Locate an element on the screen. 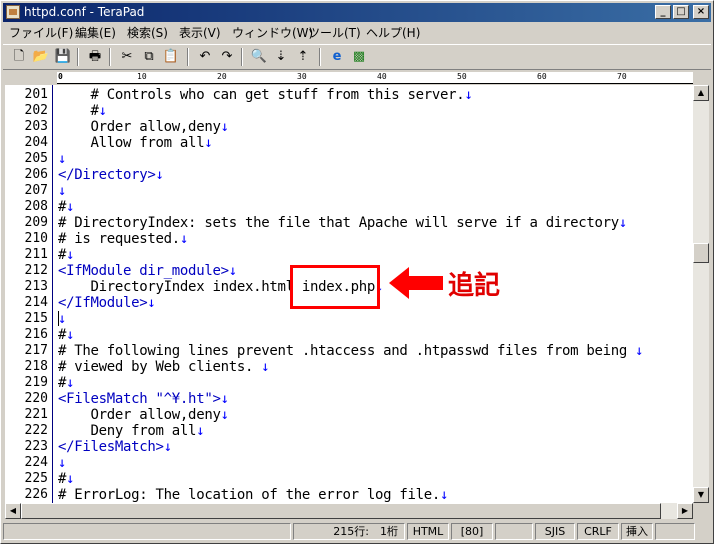 This screenshot has width=714, height=544. code-line: </Directory>↓ is located at coordinates (111, 175).